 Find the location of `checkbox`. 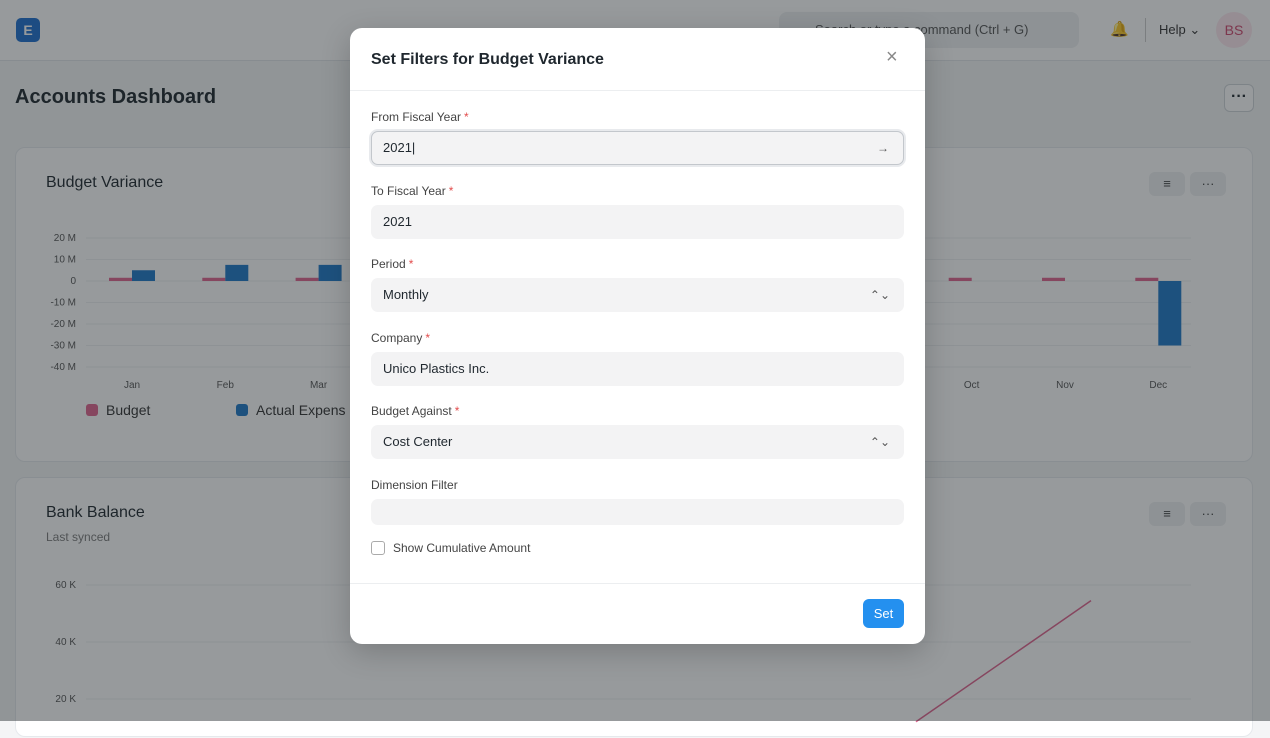

checkbox is located at coordinates (378, 548).